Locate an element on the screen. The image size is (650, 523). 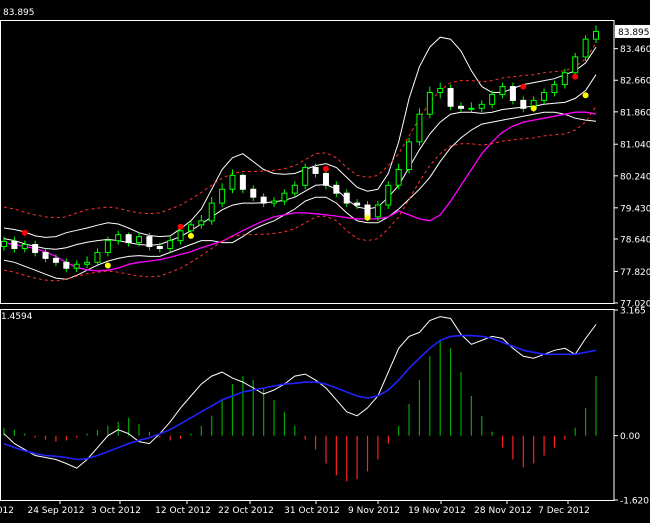
price-tick-label: 83.460 is located at coordinates (635, 50).